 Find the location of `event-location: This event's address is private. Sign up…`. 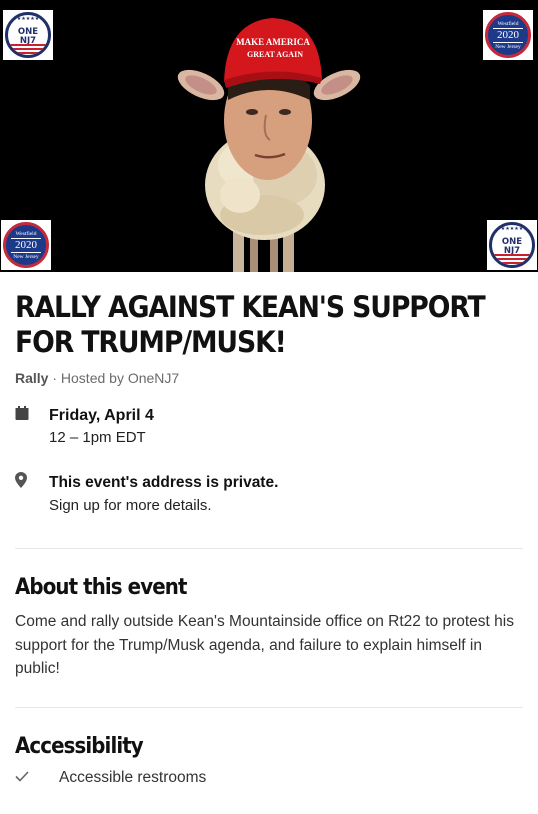

event-location: This event's address is private. Sign up… is located at coordinates (269, 495).